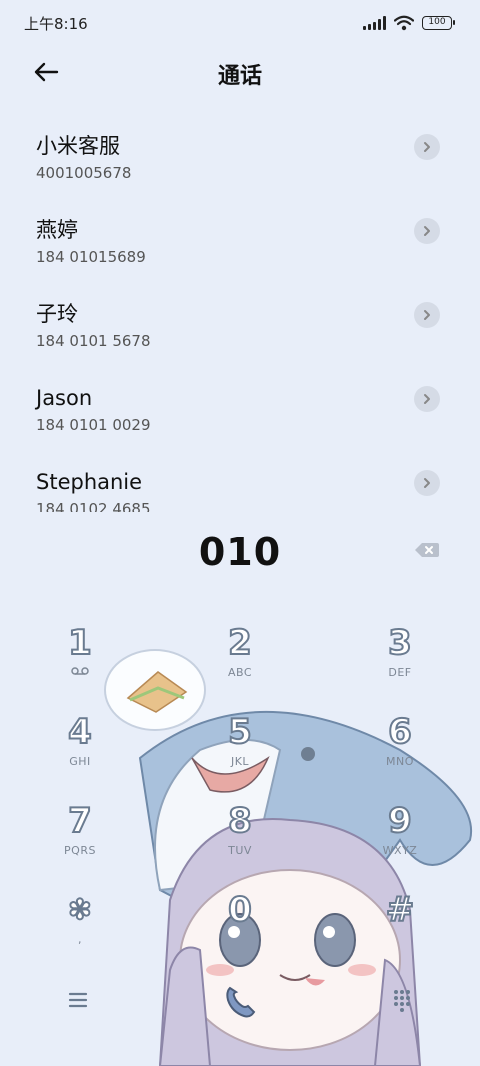 The height and width of the screenshot is (1066, 480). I want to click on dialpad-icon, so click(402, 1001).